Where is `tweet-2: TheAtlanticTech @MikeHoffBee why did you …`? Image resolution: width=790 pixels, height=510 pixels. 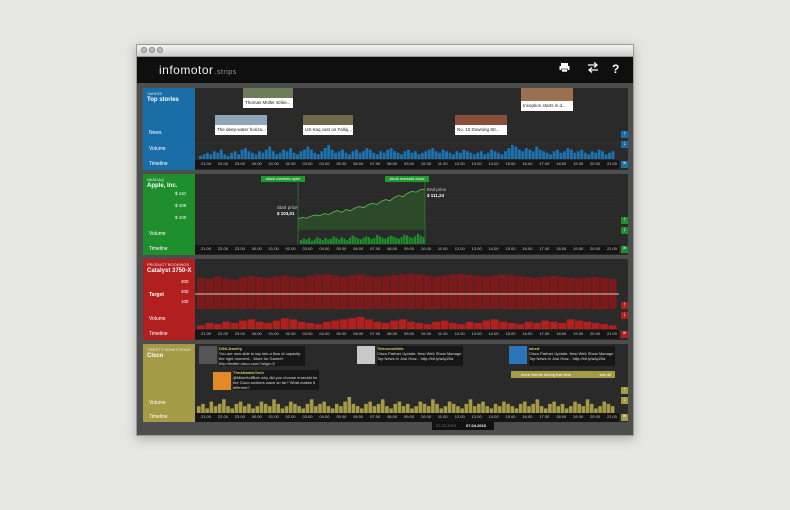 tweet-2: TheAtlanticTech @MikeHoffBee why did you … is located at coordinates (276, 380).